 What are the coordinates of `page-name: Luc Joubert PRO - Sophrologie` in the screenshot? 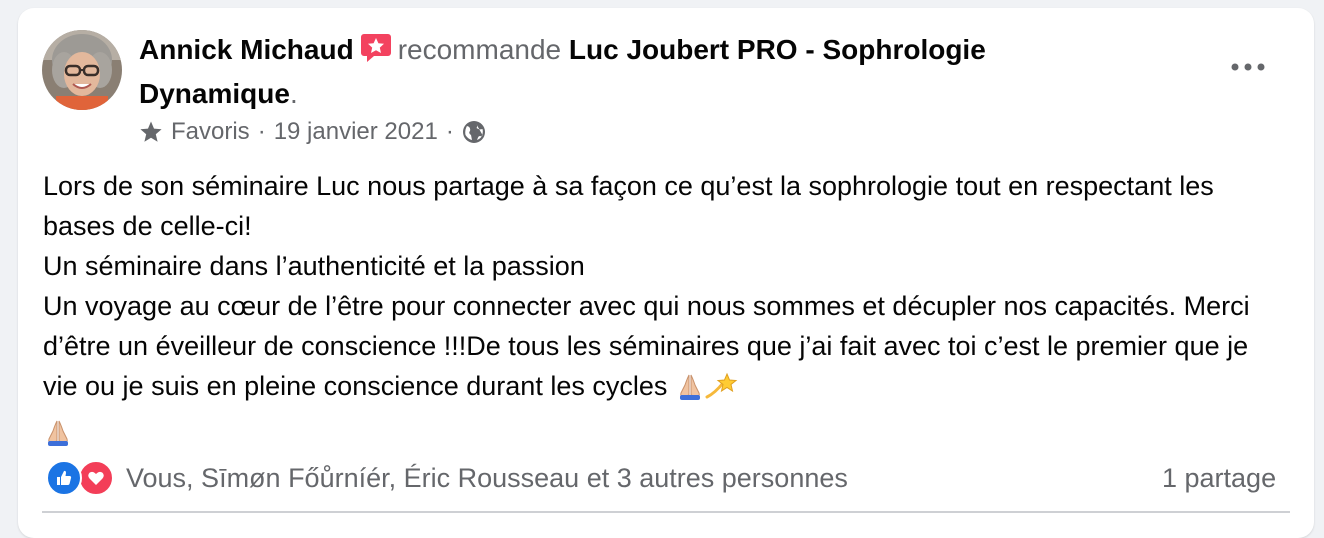 It's located at (777, 49).